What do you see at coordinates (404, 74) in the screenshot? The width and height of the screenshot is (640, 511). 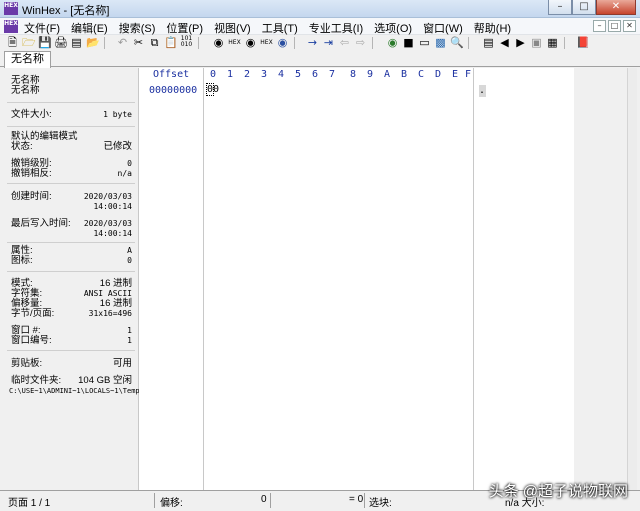 I see `column-header-b: B` at bounding box center [404, 74].